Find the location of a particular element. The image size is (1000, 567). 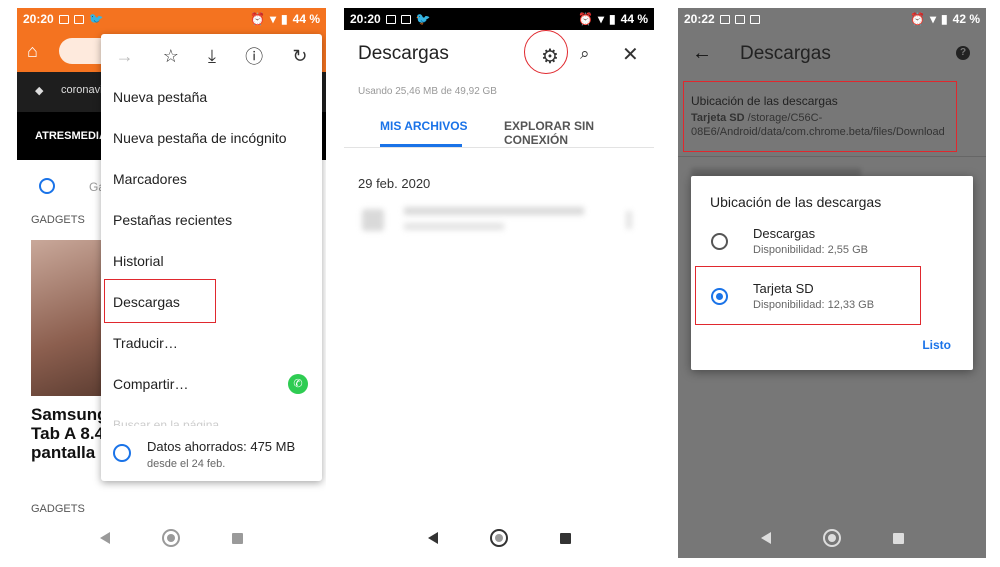

tag-icon: ◆ is located at coordinates (39, 91).